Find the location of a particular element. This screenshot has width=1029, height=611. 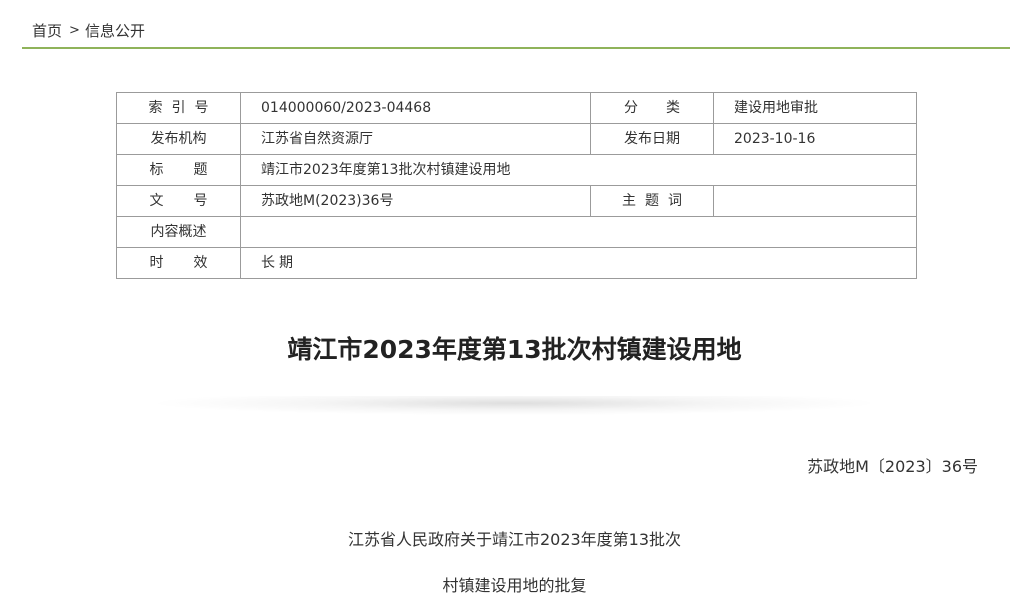

publisher-value: 江苏省自然资源厅 is located at coordinates (415, 139).